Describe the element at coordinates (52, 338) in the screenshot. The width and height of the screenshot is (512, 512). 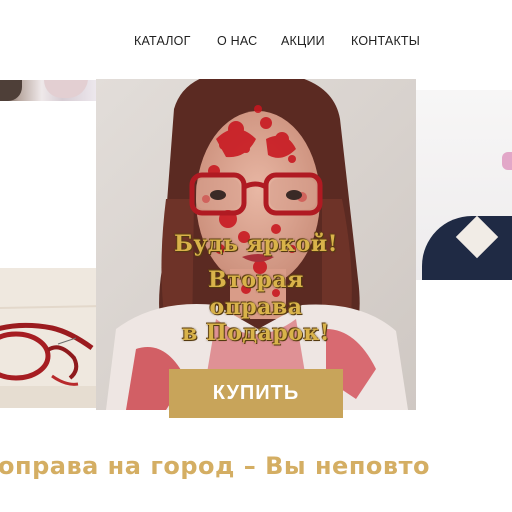
I see `slide-photo-glasses` at that location.